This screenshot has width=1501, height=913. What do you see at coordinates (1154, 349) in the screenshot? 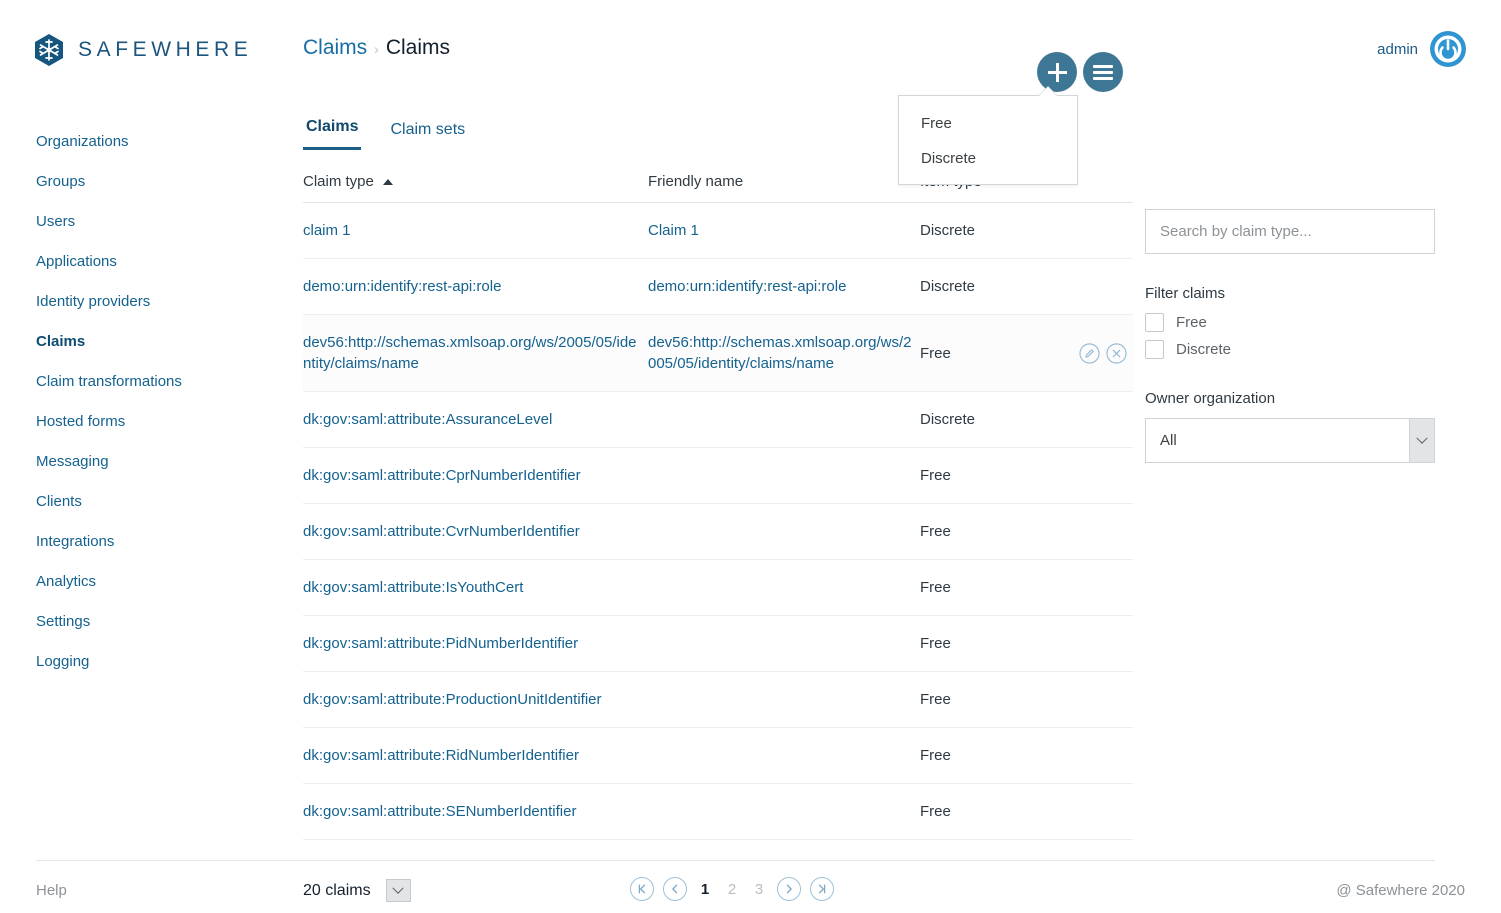
I see `checkbox-discrete-box` at bounding box center [1154, 349].